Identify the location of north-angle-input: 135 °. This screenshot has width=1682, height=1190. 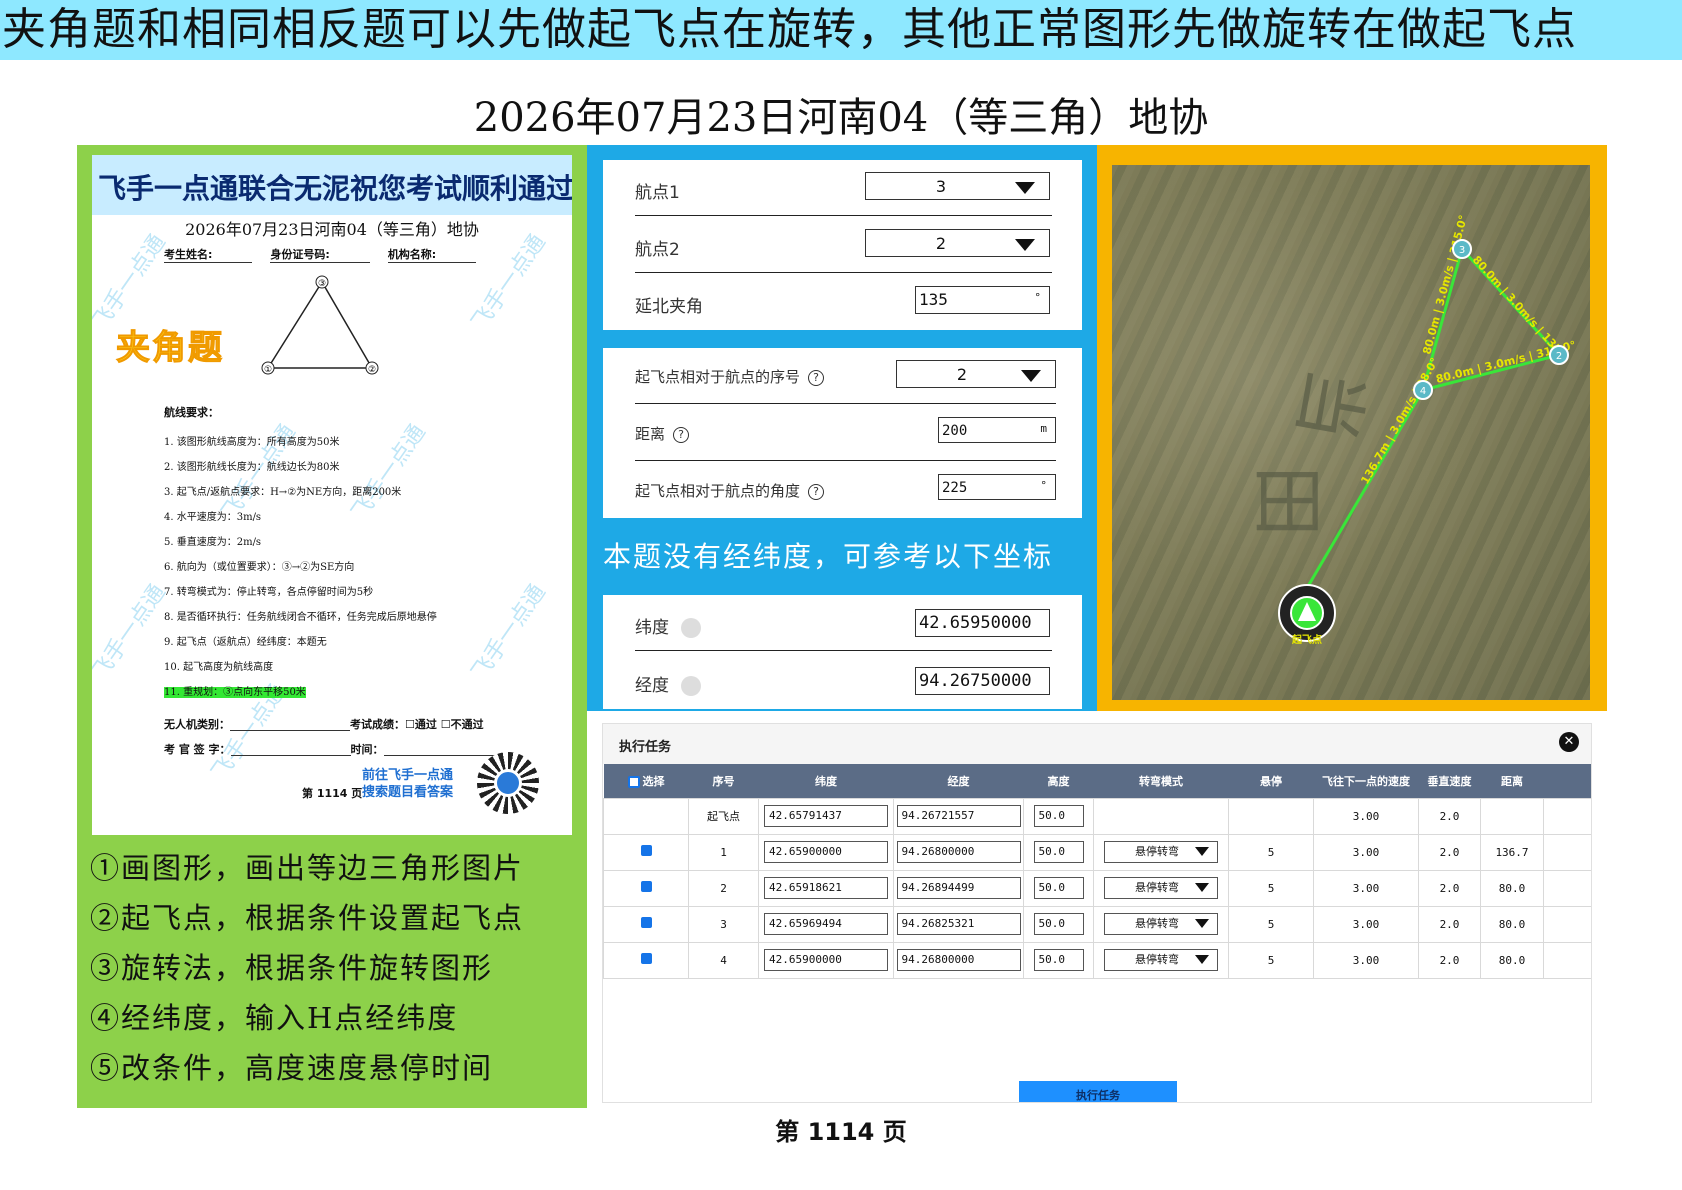
(982, 300).